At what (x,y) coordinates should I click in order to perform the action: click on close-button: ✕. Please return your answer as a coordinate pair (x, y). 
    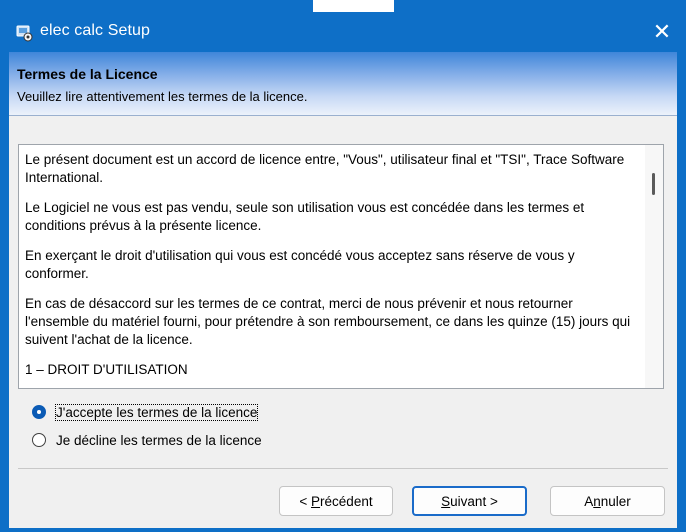
    Looking at the image, I should click on (662, 32).